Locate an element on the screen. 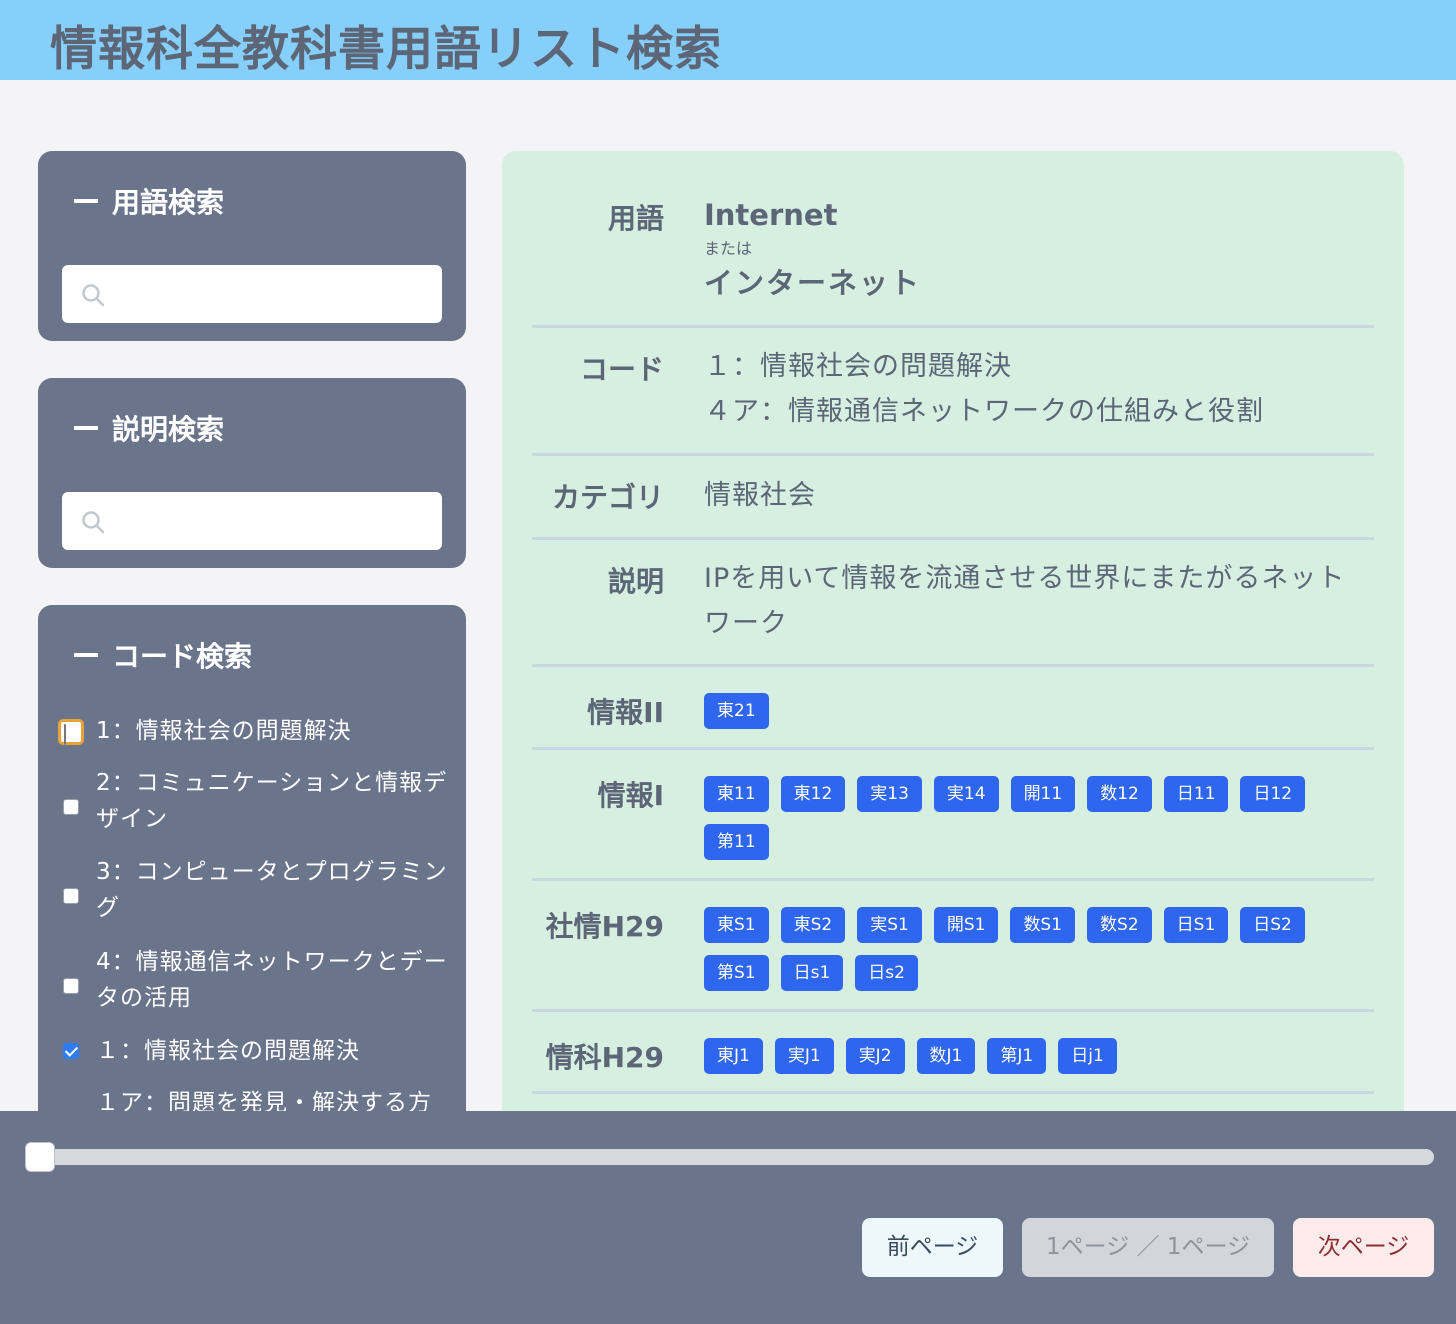 Image resolution: width=1456 pixels, height=1324 pixels. description-search-toggle: 説明検索 is located at coordinates (149, 428).